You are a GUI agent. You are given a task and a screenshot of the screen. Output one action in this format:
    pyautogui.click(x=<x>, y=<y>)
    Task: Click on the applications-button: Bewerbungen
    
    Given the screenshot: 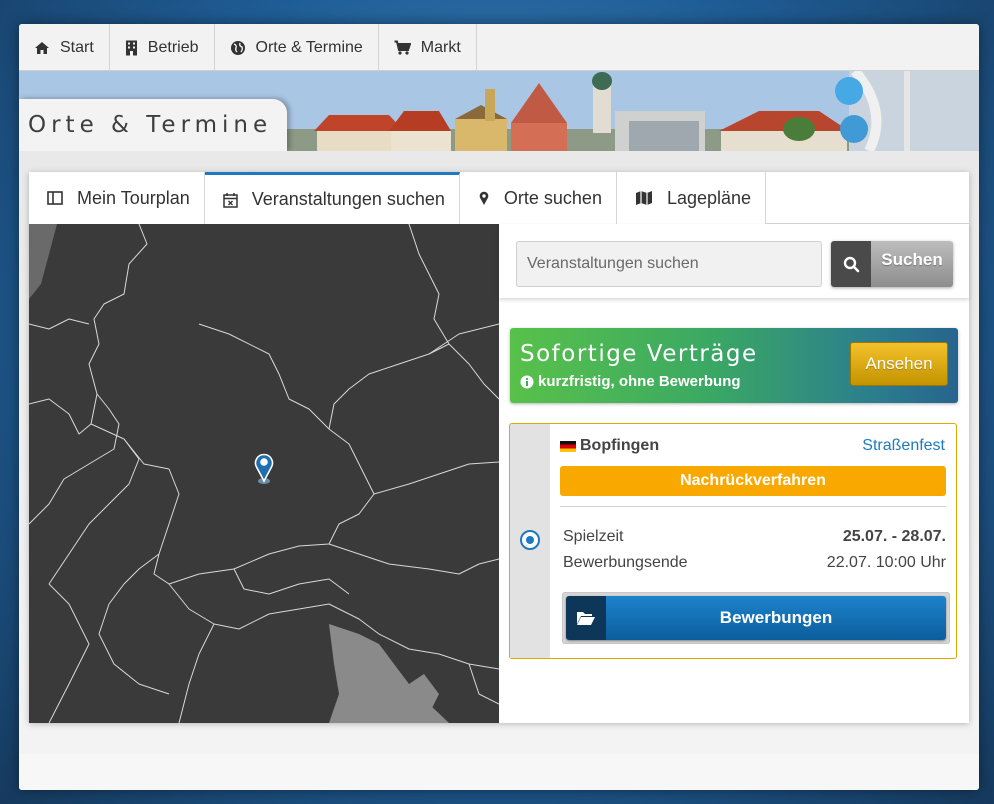 What is the action you would take?
    pyautogui.click(x=756, y=618)
    